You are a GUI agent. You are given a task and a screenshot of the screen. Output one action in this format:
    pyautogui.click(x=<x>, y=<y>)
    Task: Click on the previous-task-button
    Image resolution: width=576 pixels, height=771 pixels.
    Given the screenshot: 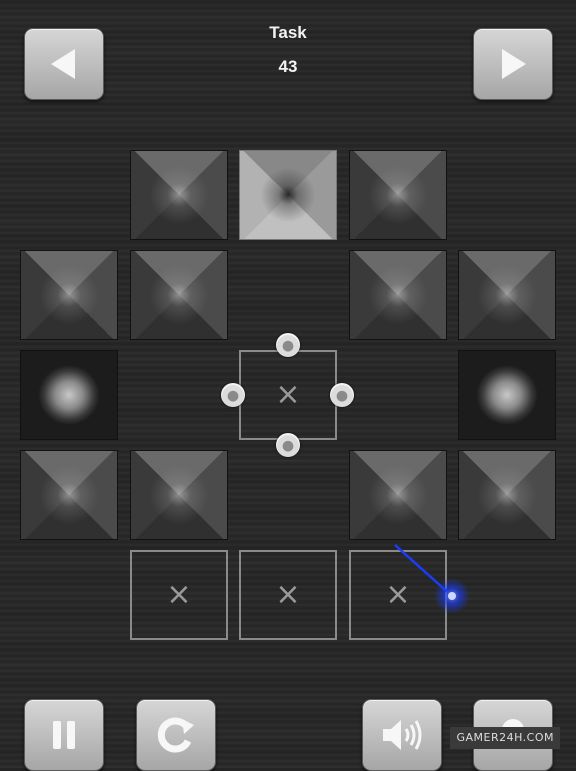 What is the action you would take?
    pyautogui.click(x=64, y=64)
    